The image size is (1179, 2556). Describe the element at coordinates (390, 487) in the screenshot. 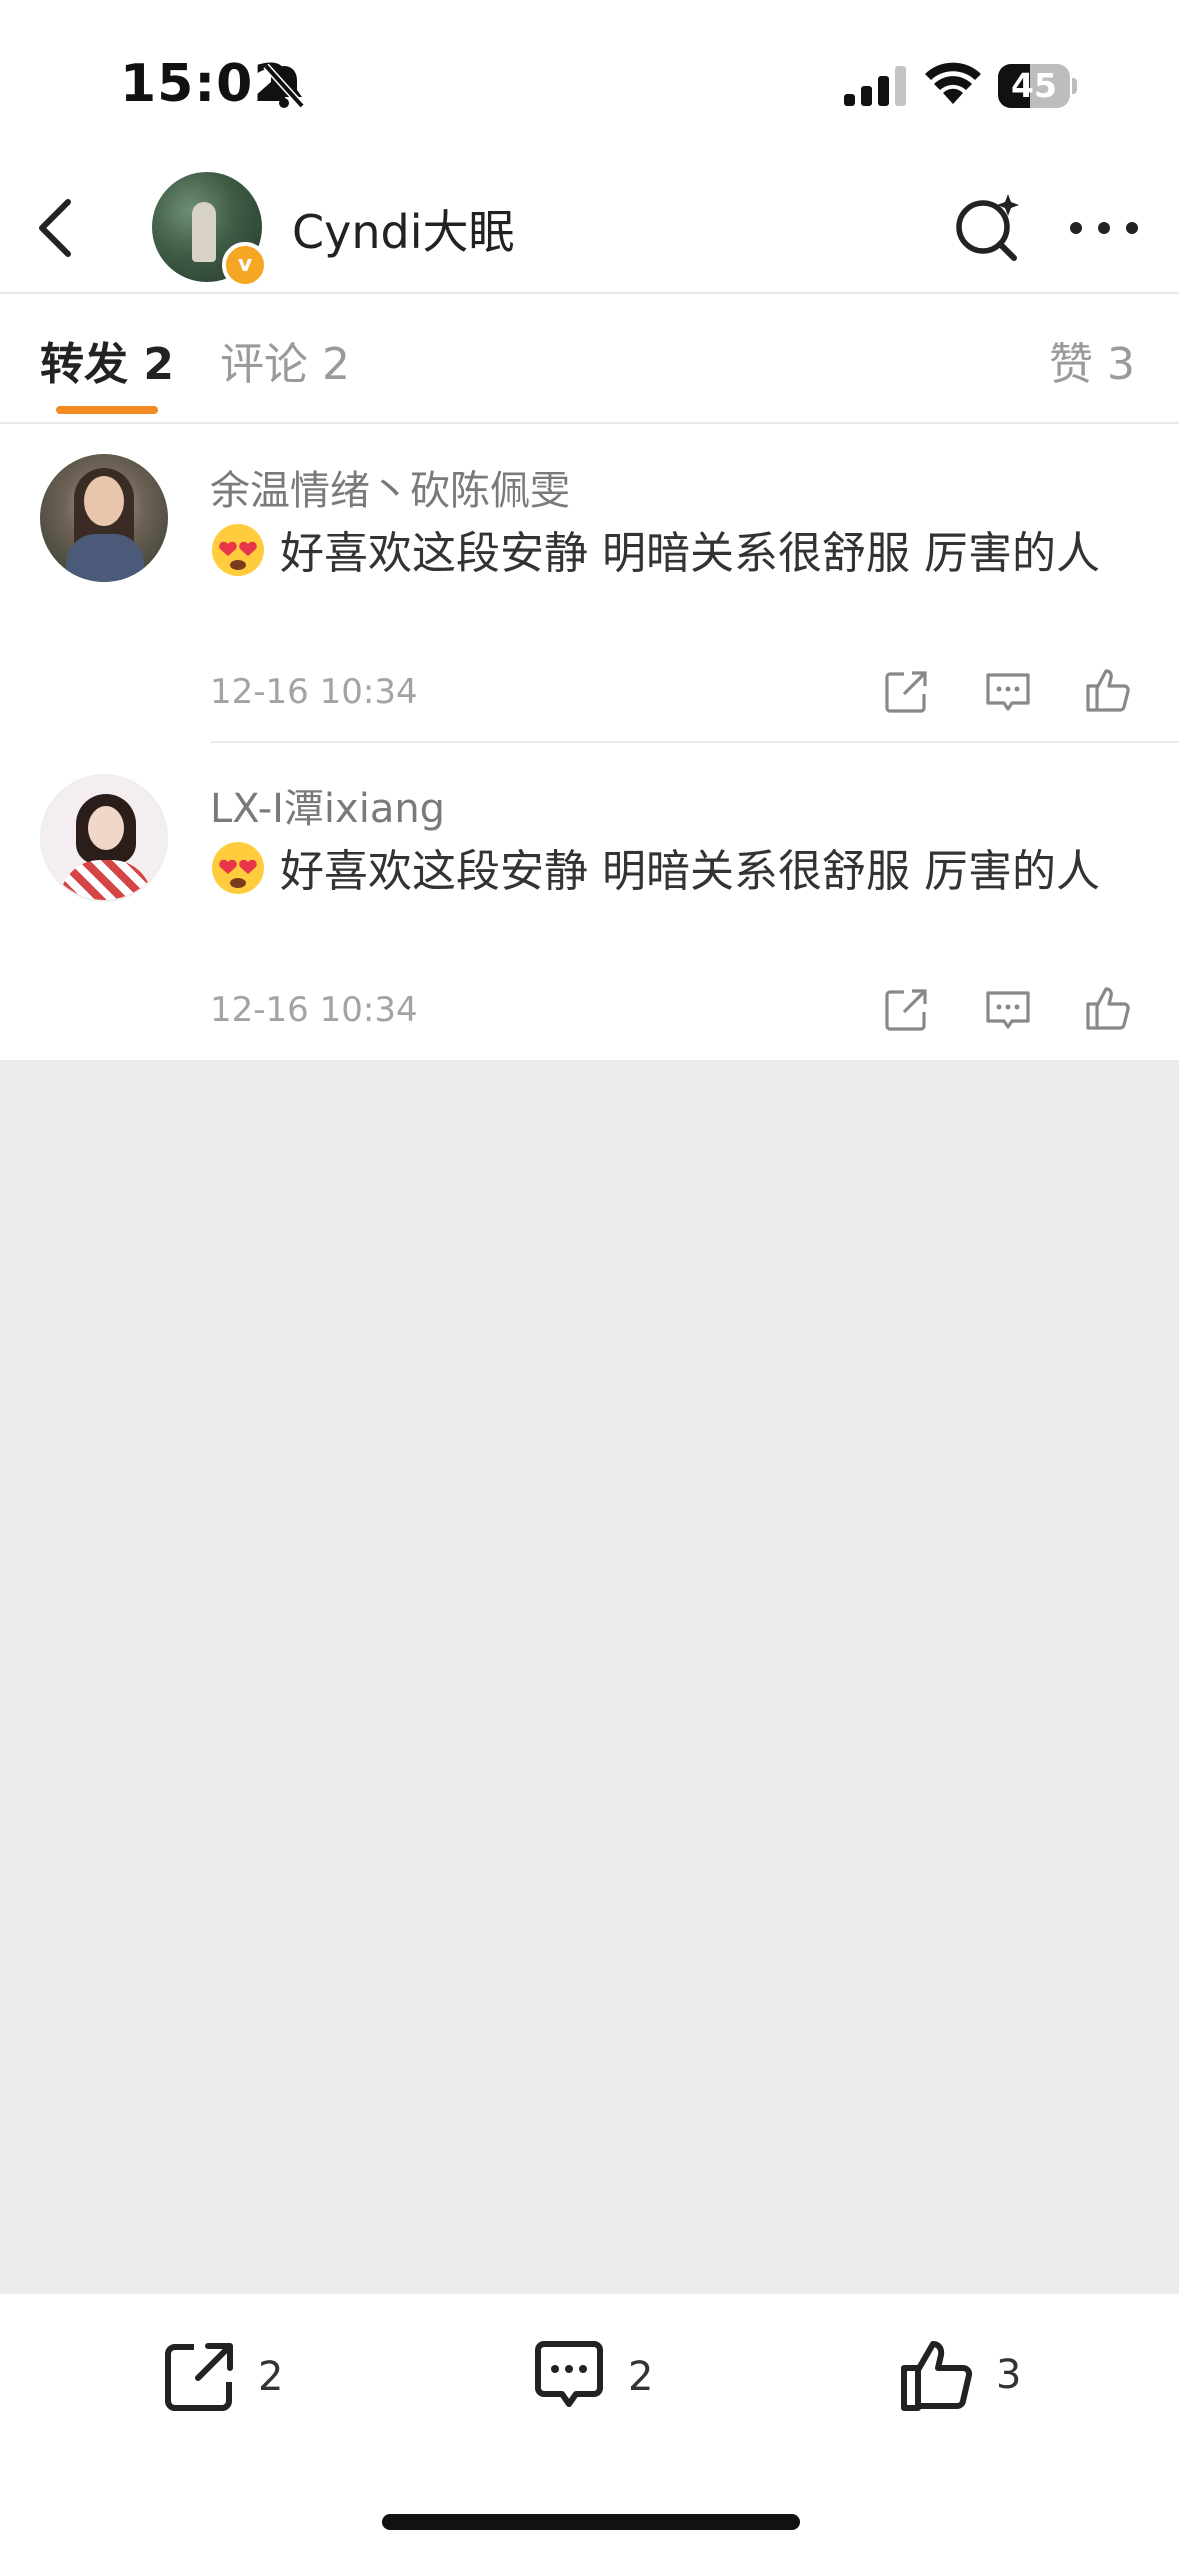

I see `username: 余温情绪丶砍陈佩雯` at that location.